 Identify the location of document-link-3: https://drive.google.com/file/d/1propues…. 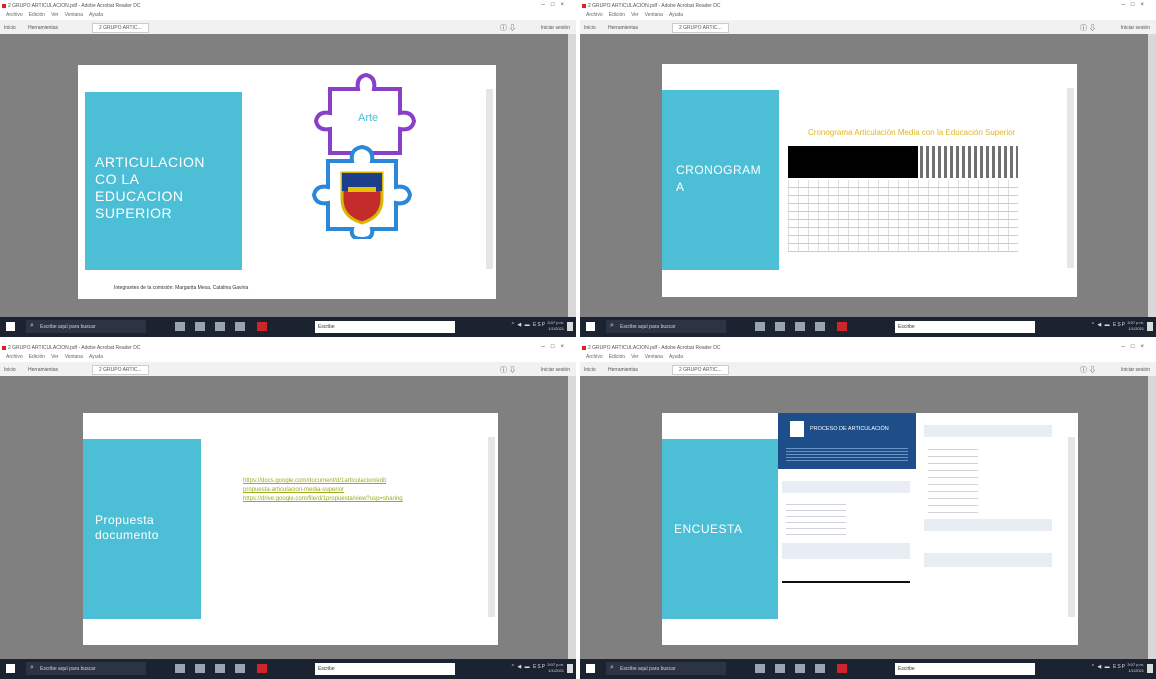
(323, 499).